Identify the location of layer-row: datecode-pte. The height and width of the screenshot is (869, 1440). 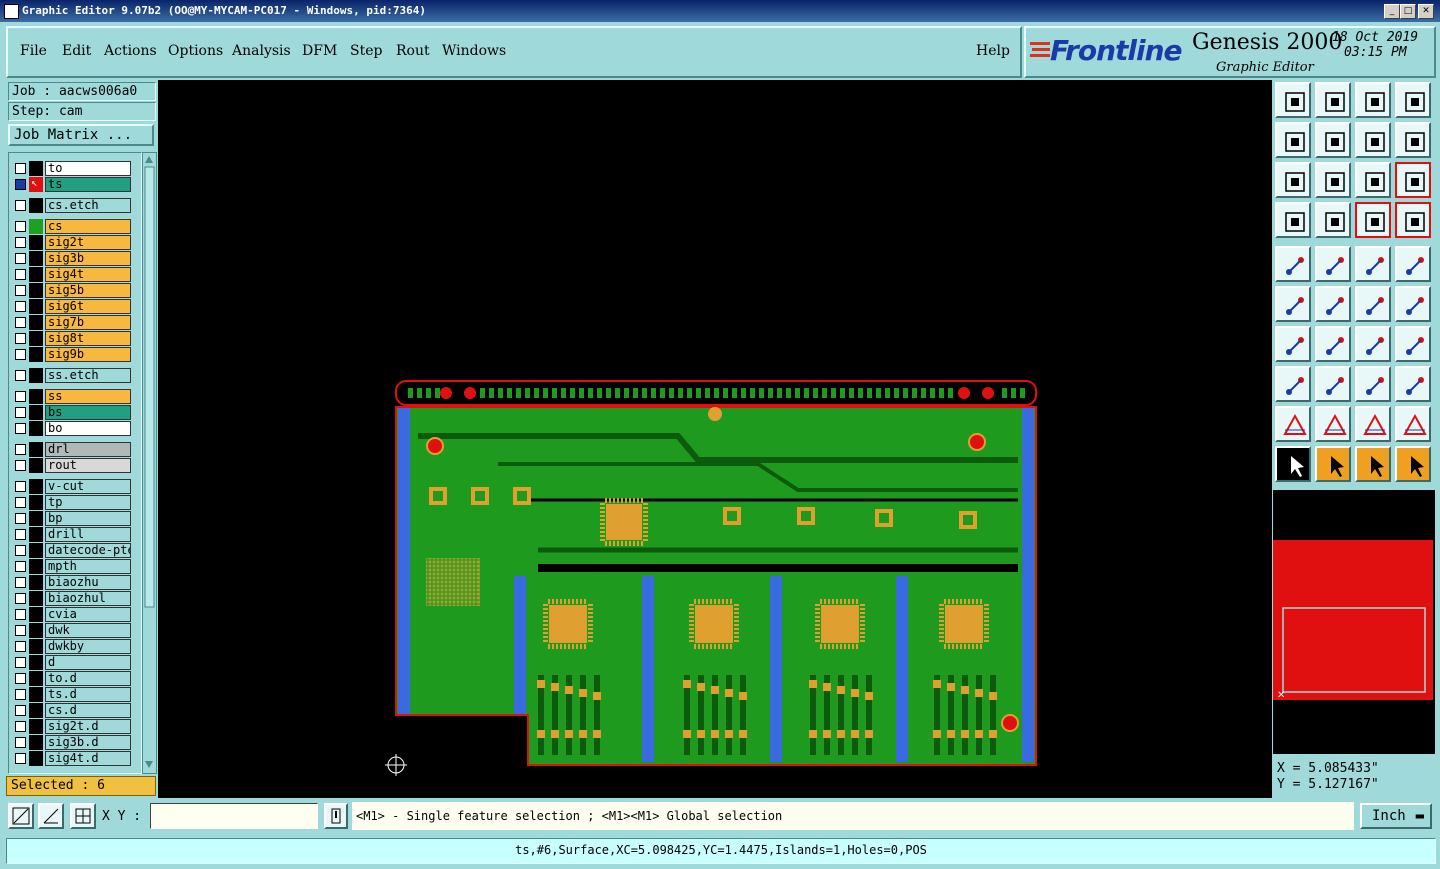
(74, 550).